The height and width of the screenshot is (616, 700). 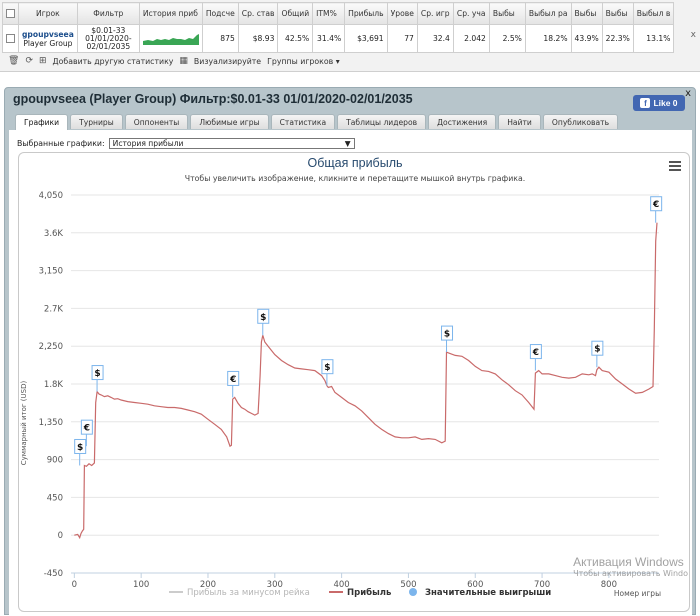 I want to click on select-all-checkbox, so click(x=10, y=14).